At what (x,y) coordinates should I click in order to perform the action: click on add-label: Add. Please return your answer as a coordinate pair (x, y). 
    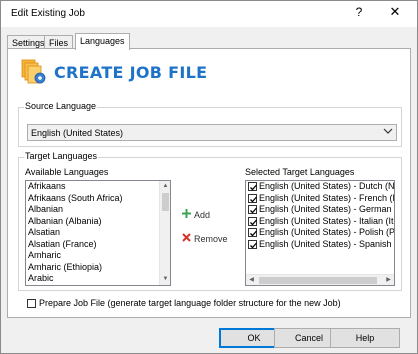
    Looking at the image, I should click on (202, 215).